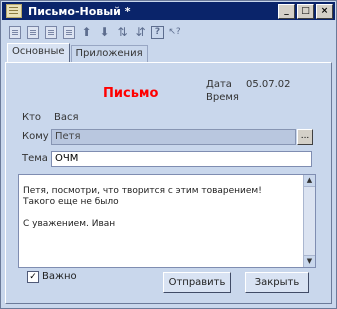  I want to click on title-bar: Письмо-Новый * _ □ ×, so click(168, 11).